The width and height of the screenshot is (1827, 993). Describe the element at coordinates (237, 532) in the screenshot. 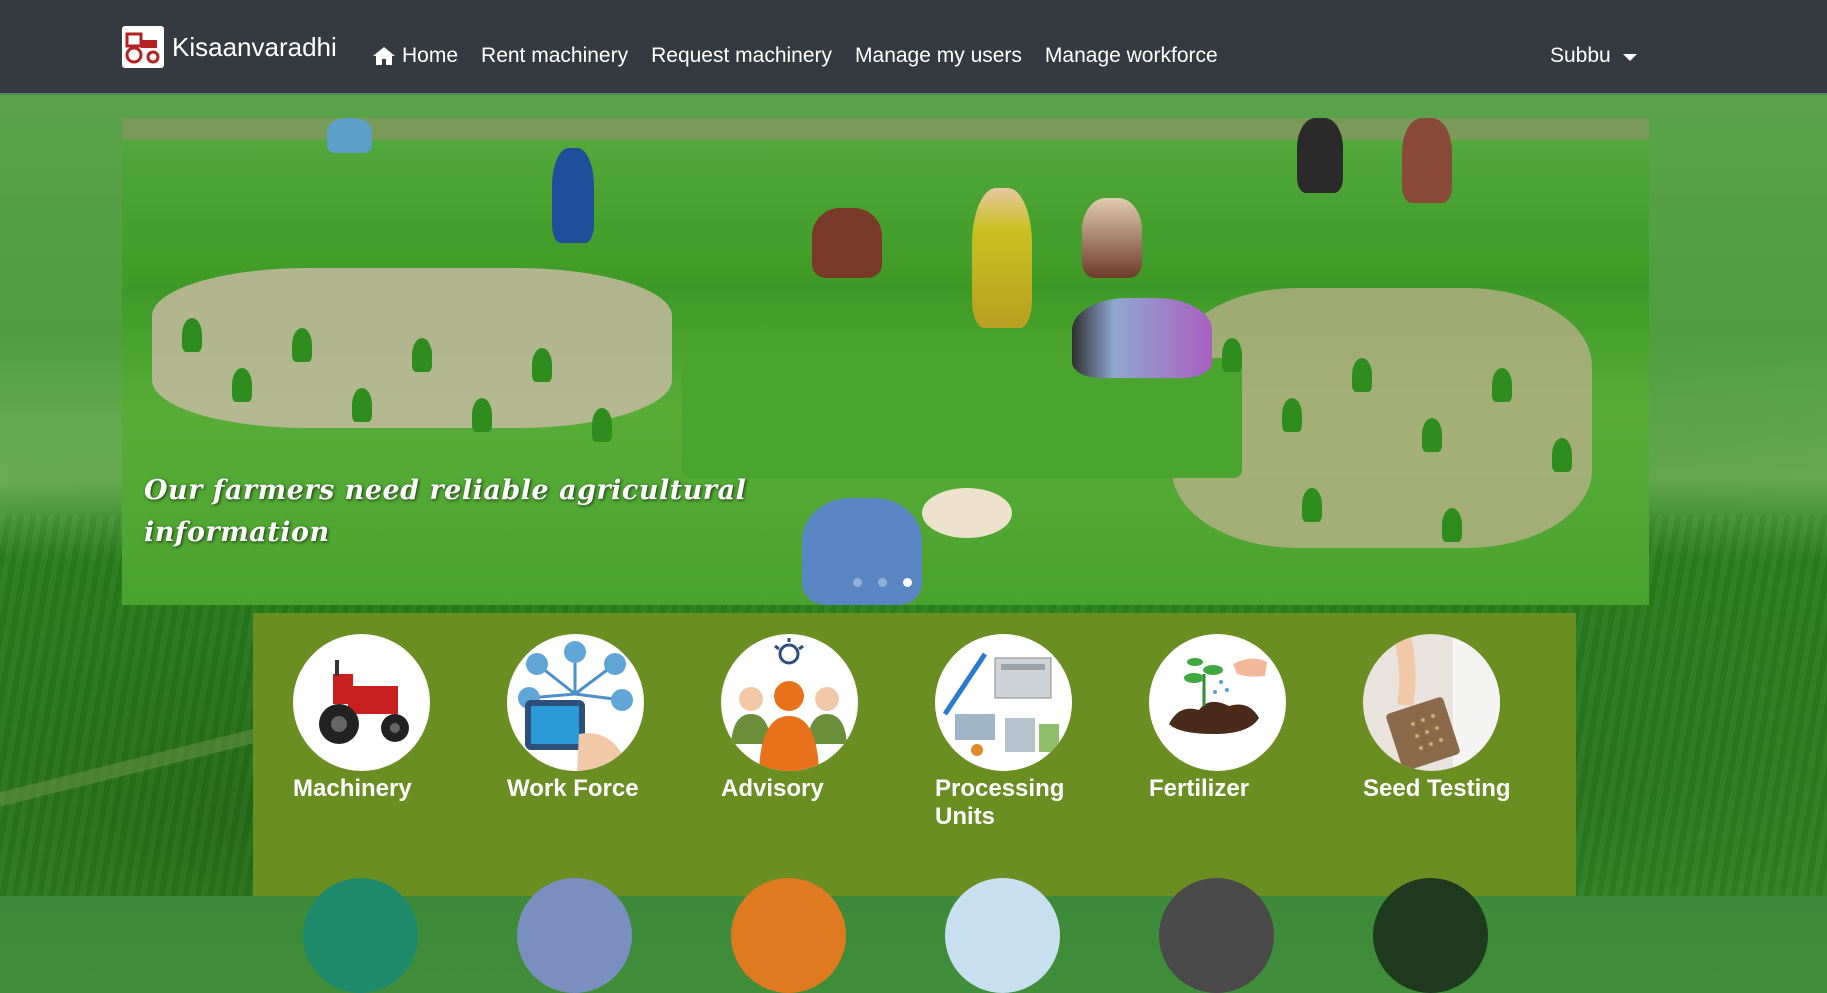

I see `caption-line-2: information` at that location.